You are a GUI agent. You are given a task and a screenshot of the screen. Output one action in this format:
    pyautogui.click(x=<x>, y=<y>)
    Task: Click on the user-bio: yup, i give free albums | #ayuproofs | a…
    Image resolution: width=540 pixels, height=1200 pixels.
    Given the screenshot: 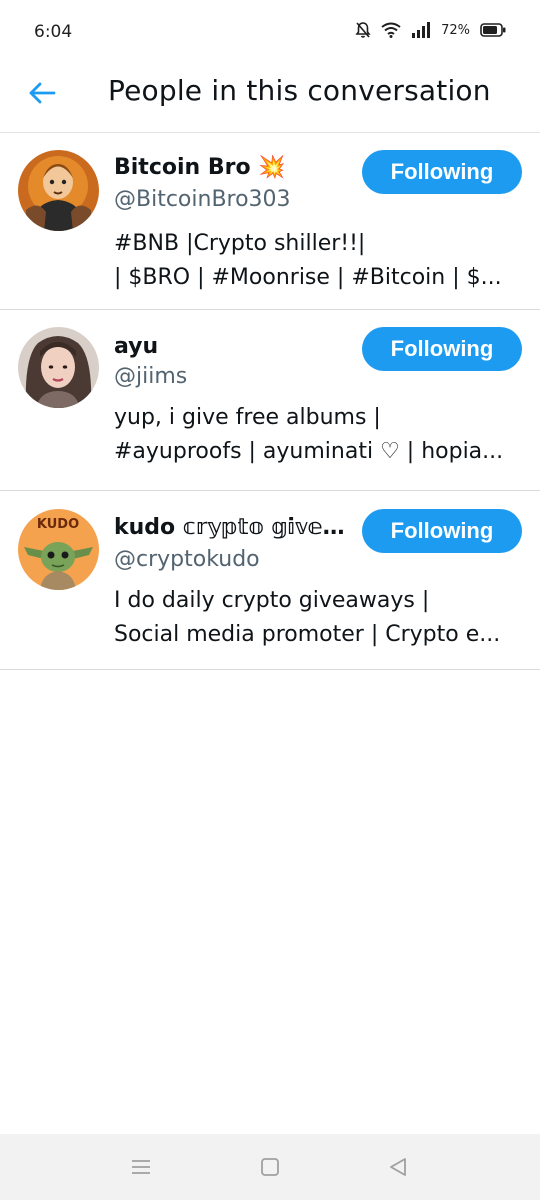 What is the action you would take?
    pyautogui.click(x=318, y=435)
    